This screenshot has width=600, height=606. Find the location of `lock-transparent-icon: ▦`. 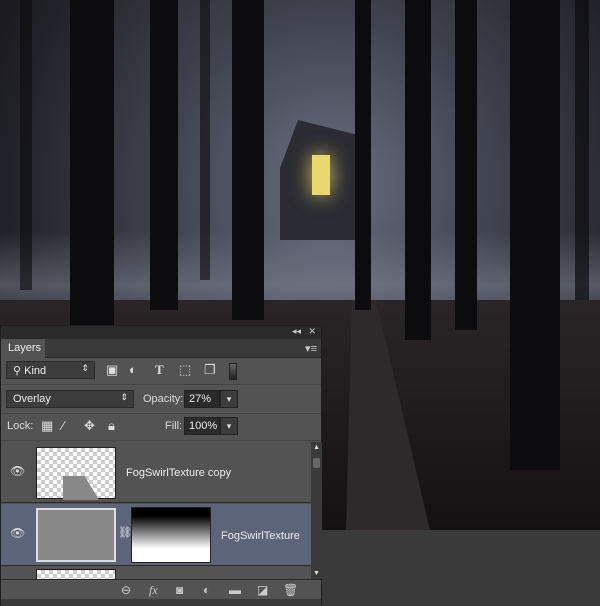

lock-transparent-icon: ▦ is located at coordinates (47, 426).